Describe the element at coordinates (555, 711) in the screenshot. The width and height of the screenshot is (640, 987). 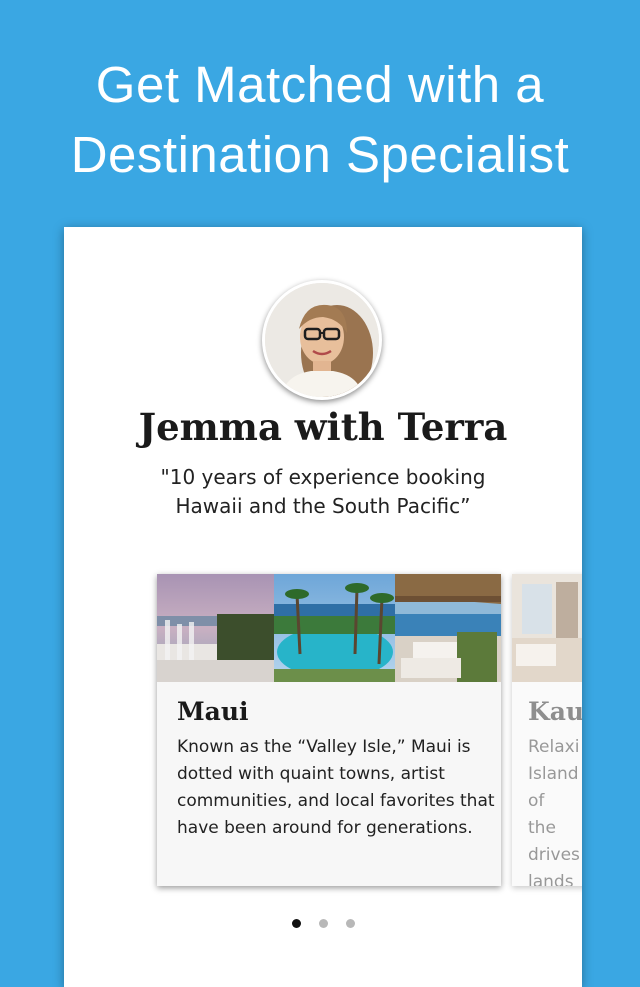
I see `destination-title-next: Kau` at that location.